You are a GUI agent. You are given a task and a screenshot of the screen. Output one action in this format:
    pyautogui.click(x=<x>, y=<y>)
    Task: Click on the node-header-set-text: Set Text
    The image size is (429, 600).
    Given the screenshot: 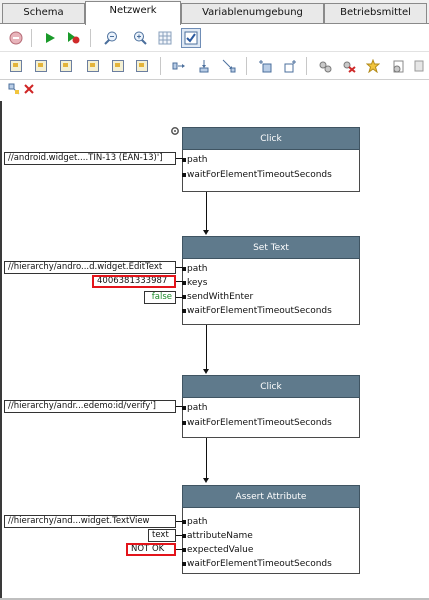 What is the action you would take?
    pyautogui.click(x=271, y=247)
    